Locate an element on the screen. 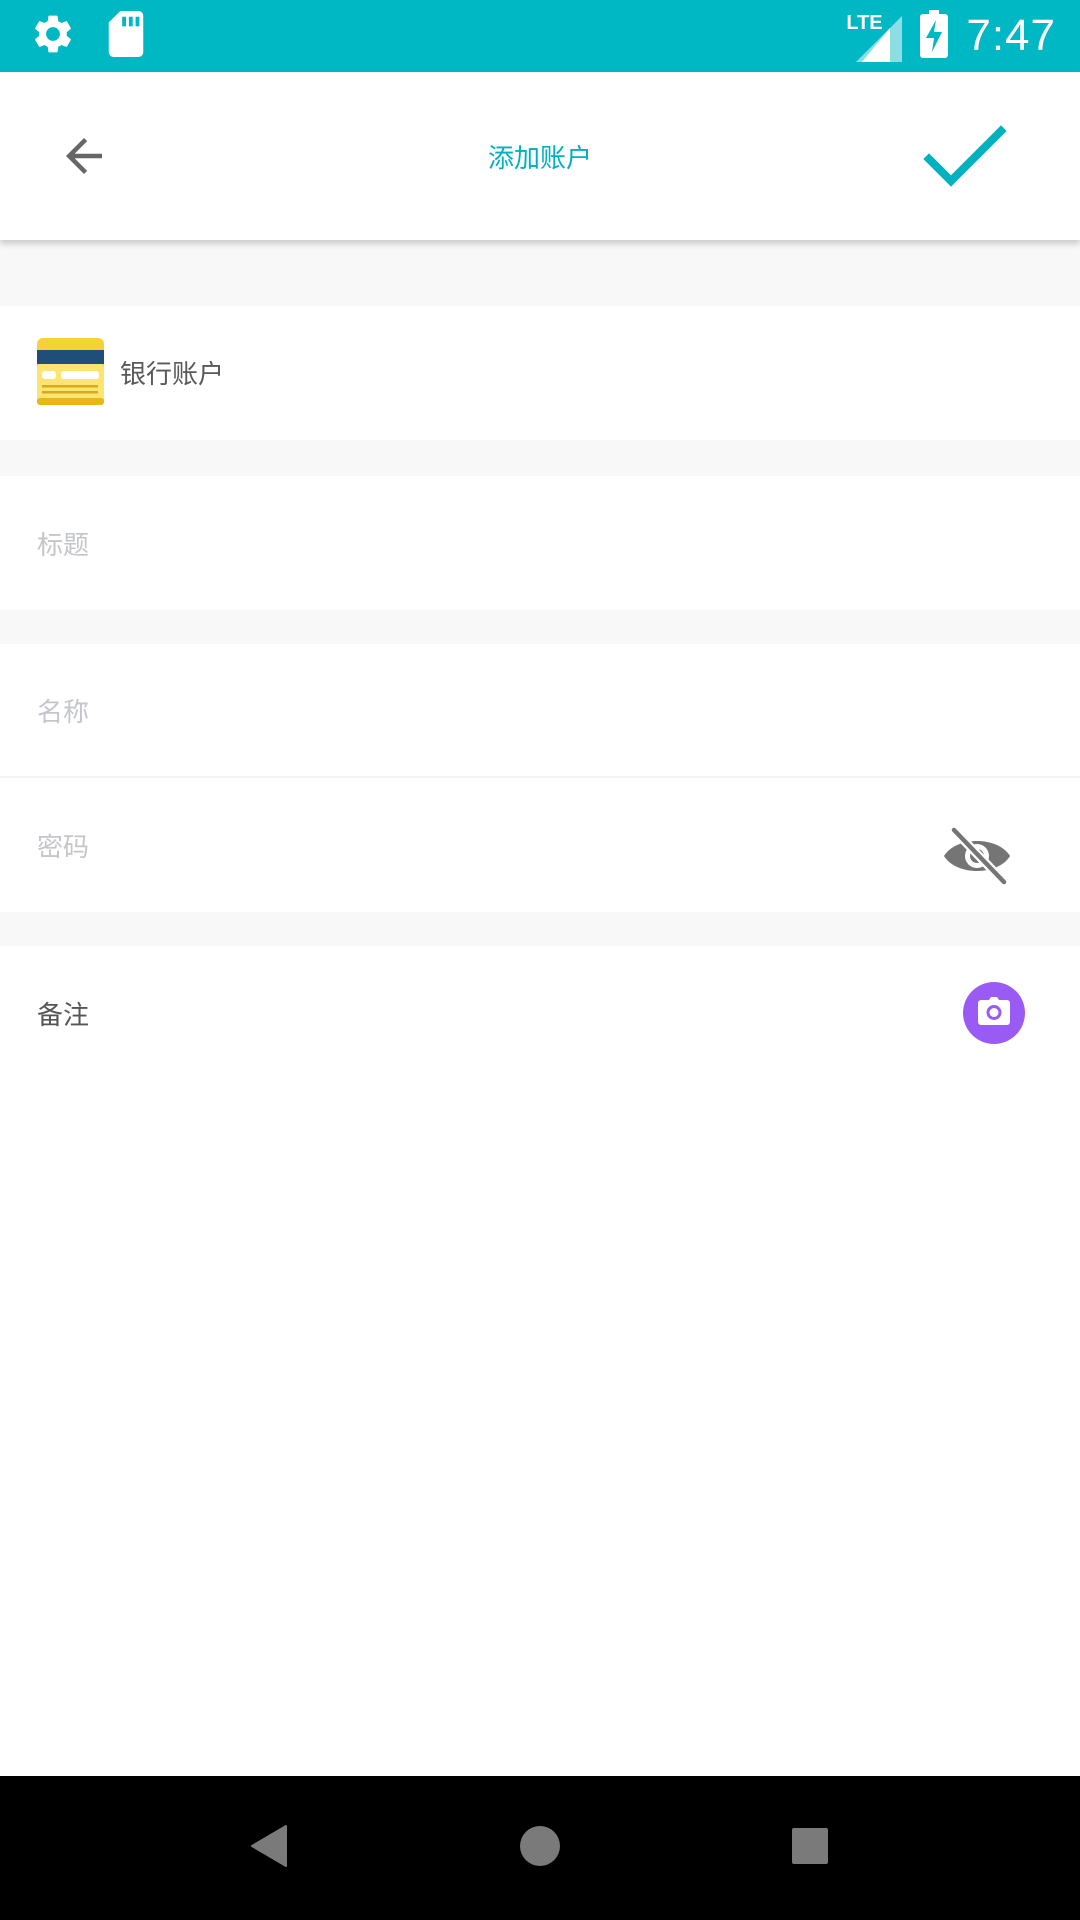 Image resolution: width=1080 pixels, height=1920 pixels. sd-card-icon is located at coordinates (126, 36).